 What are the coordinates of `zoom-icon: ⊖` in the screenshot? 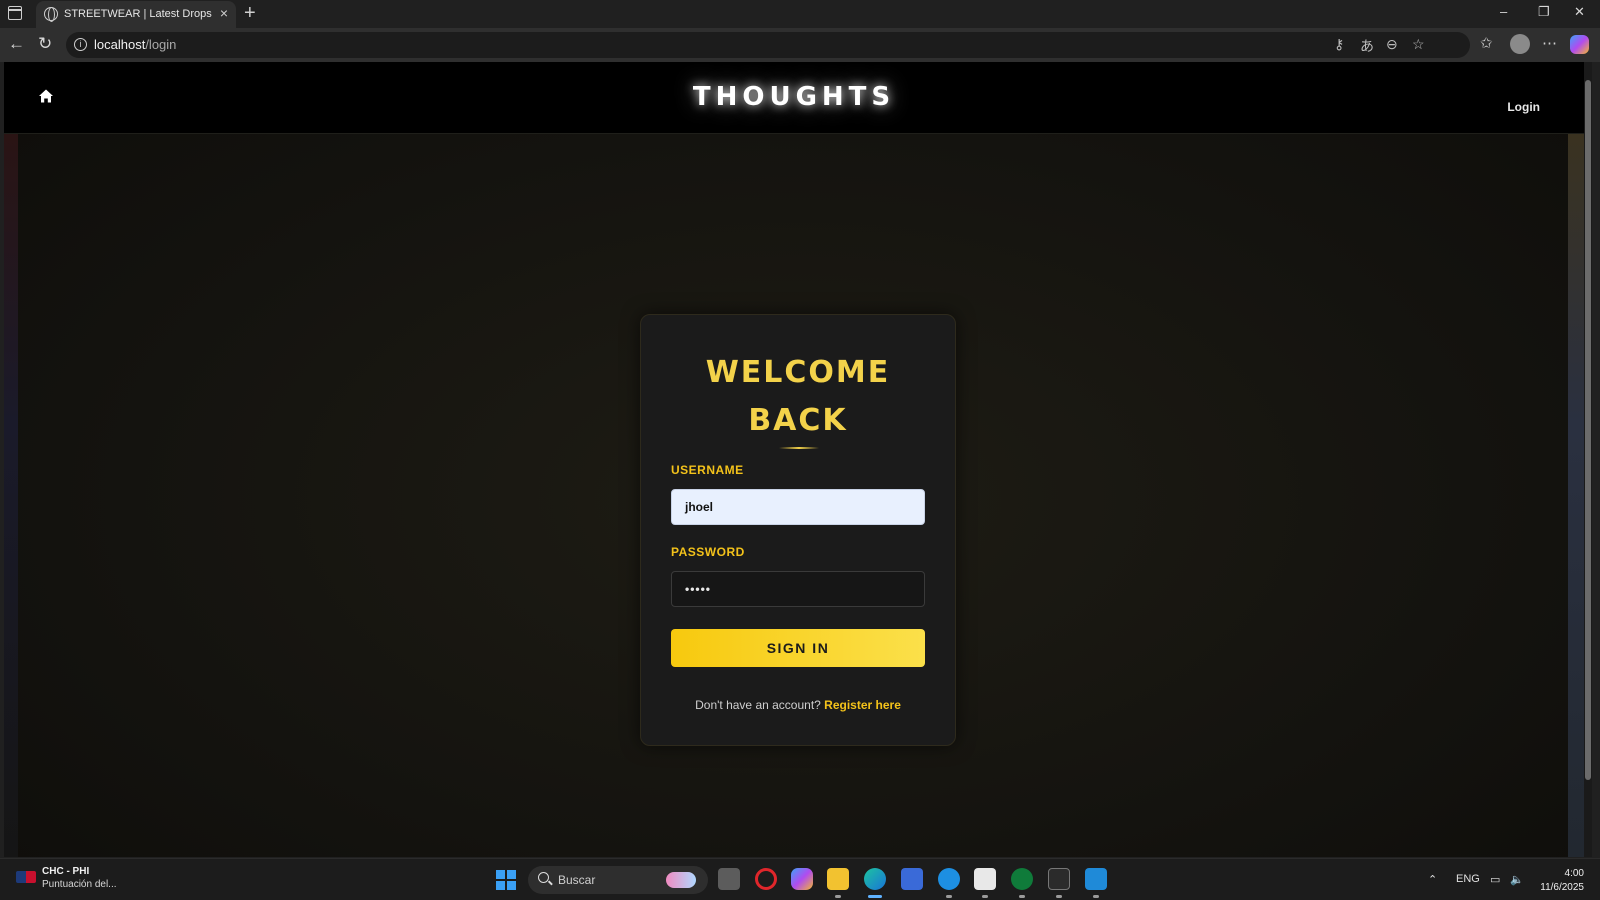 It's located at (1392, 44).